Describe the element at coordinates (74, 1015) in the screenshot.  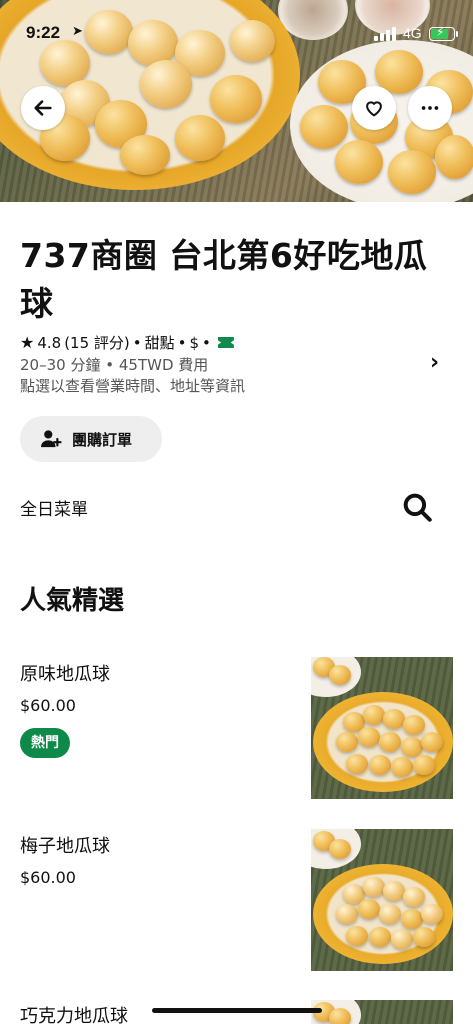
I see `item-name: 巧克力地瓜球` at that location.